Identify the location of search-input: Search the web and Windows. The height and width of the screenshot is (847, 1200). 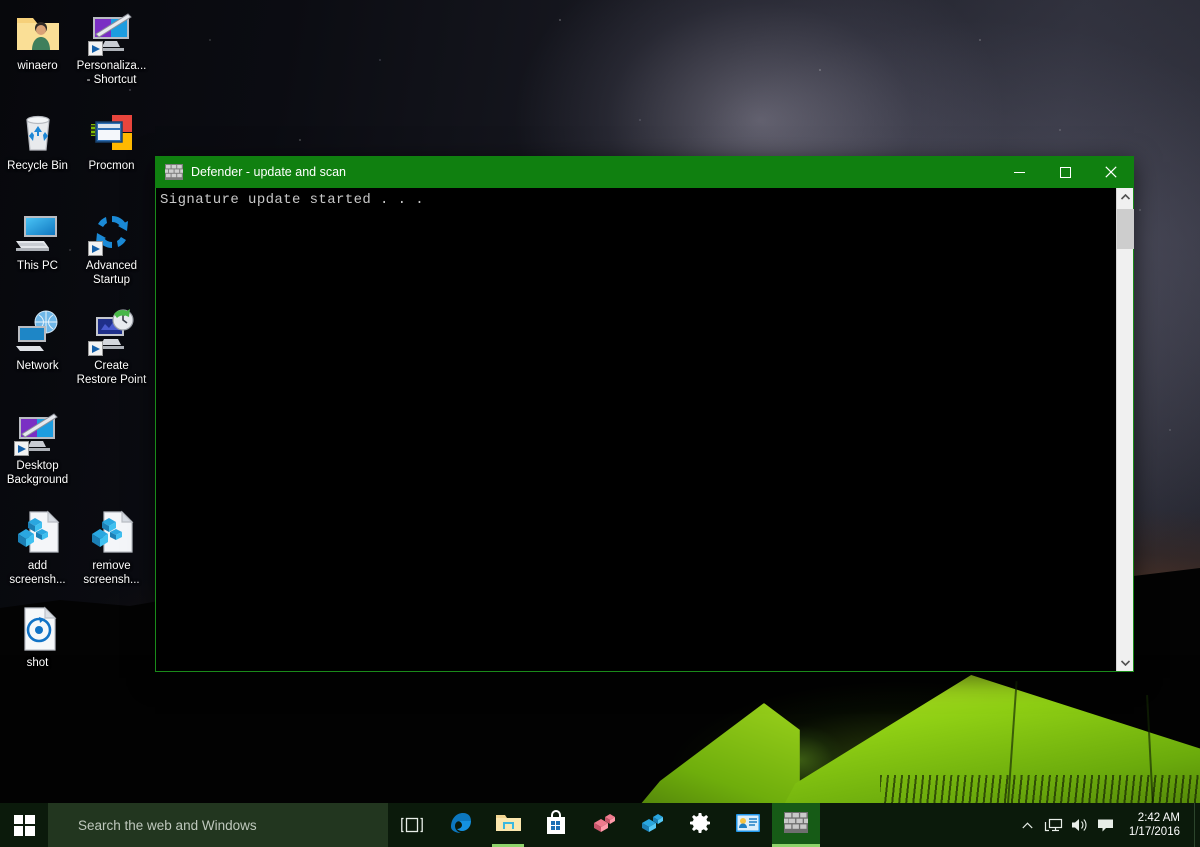
(218, 825).